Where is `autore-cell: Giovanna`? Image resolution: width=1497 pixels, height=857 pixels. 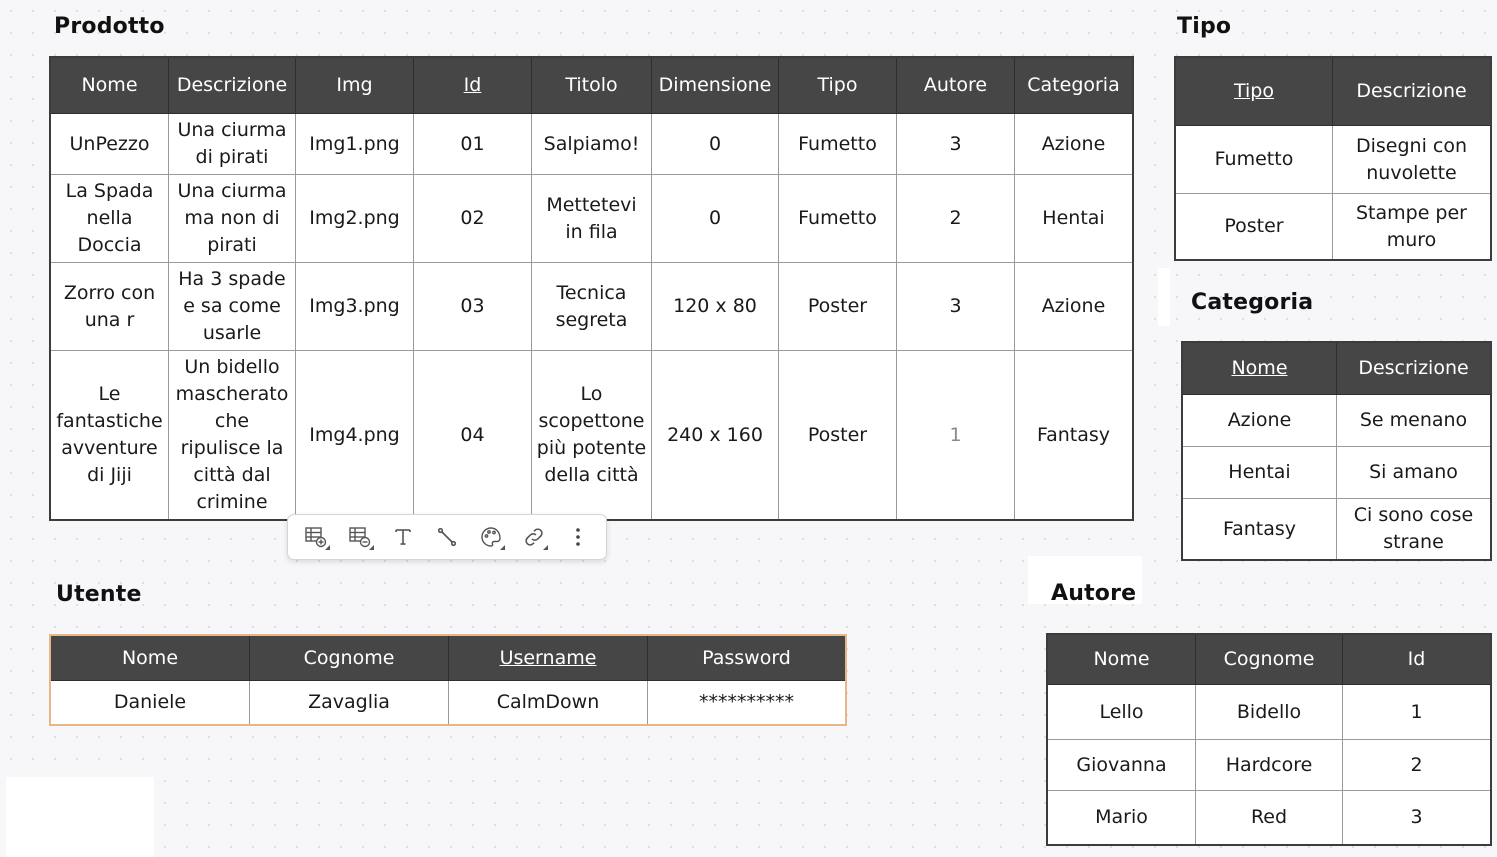 autore-cell: Giovanna is located at coordinates (1121, 765).